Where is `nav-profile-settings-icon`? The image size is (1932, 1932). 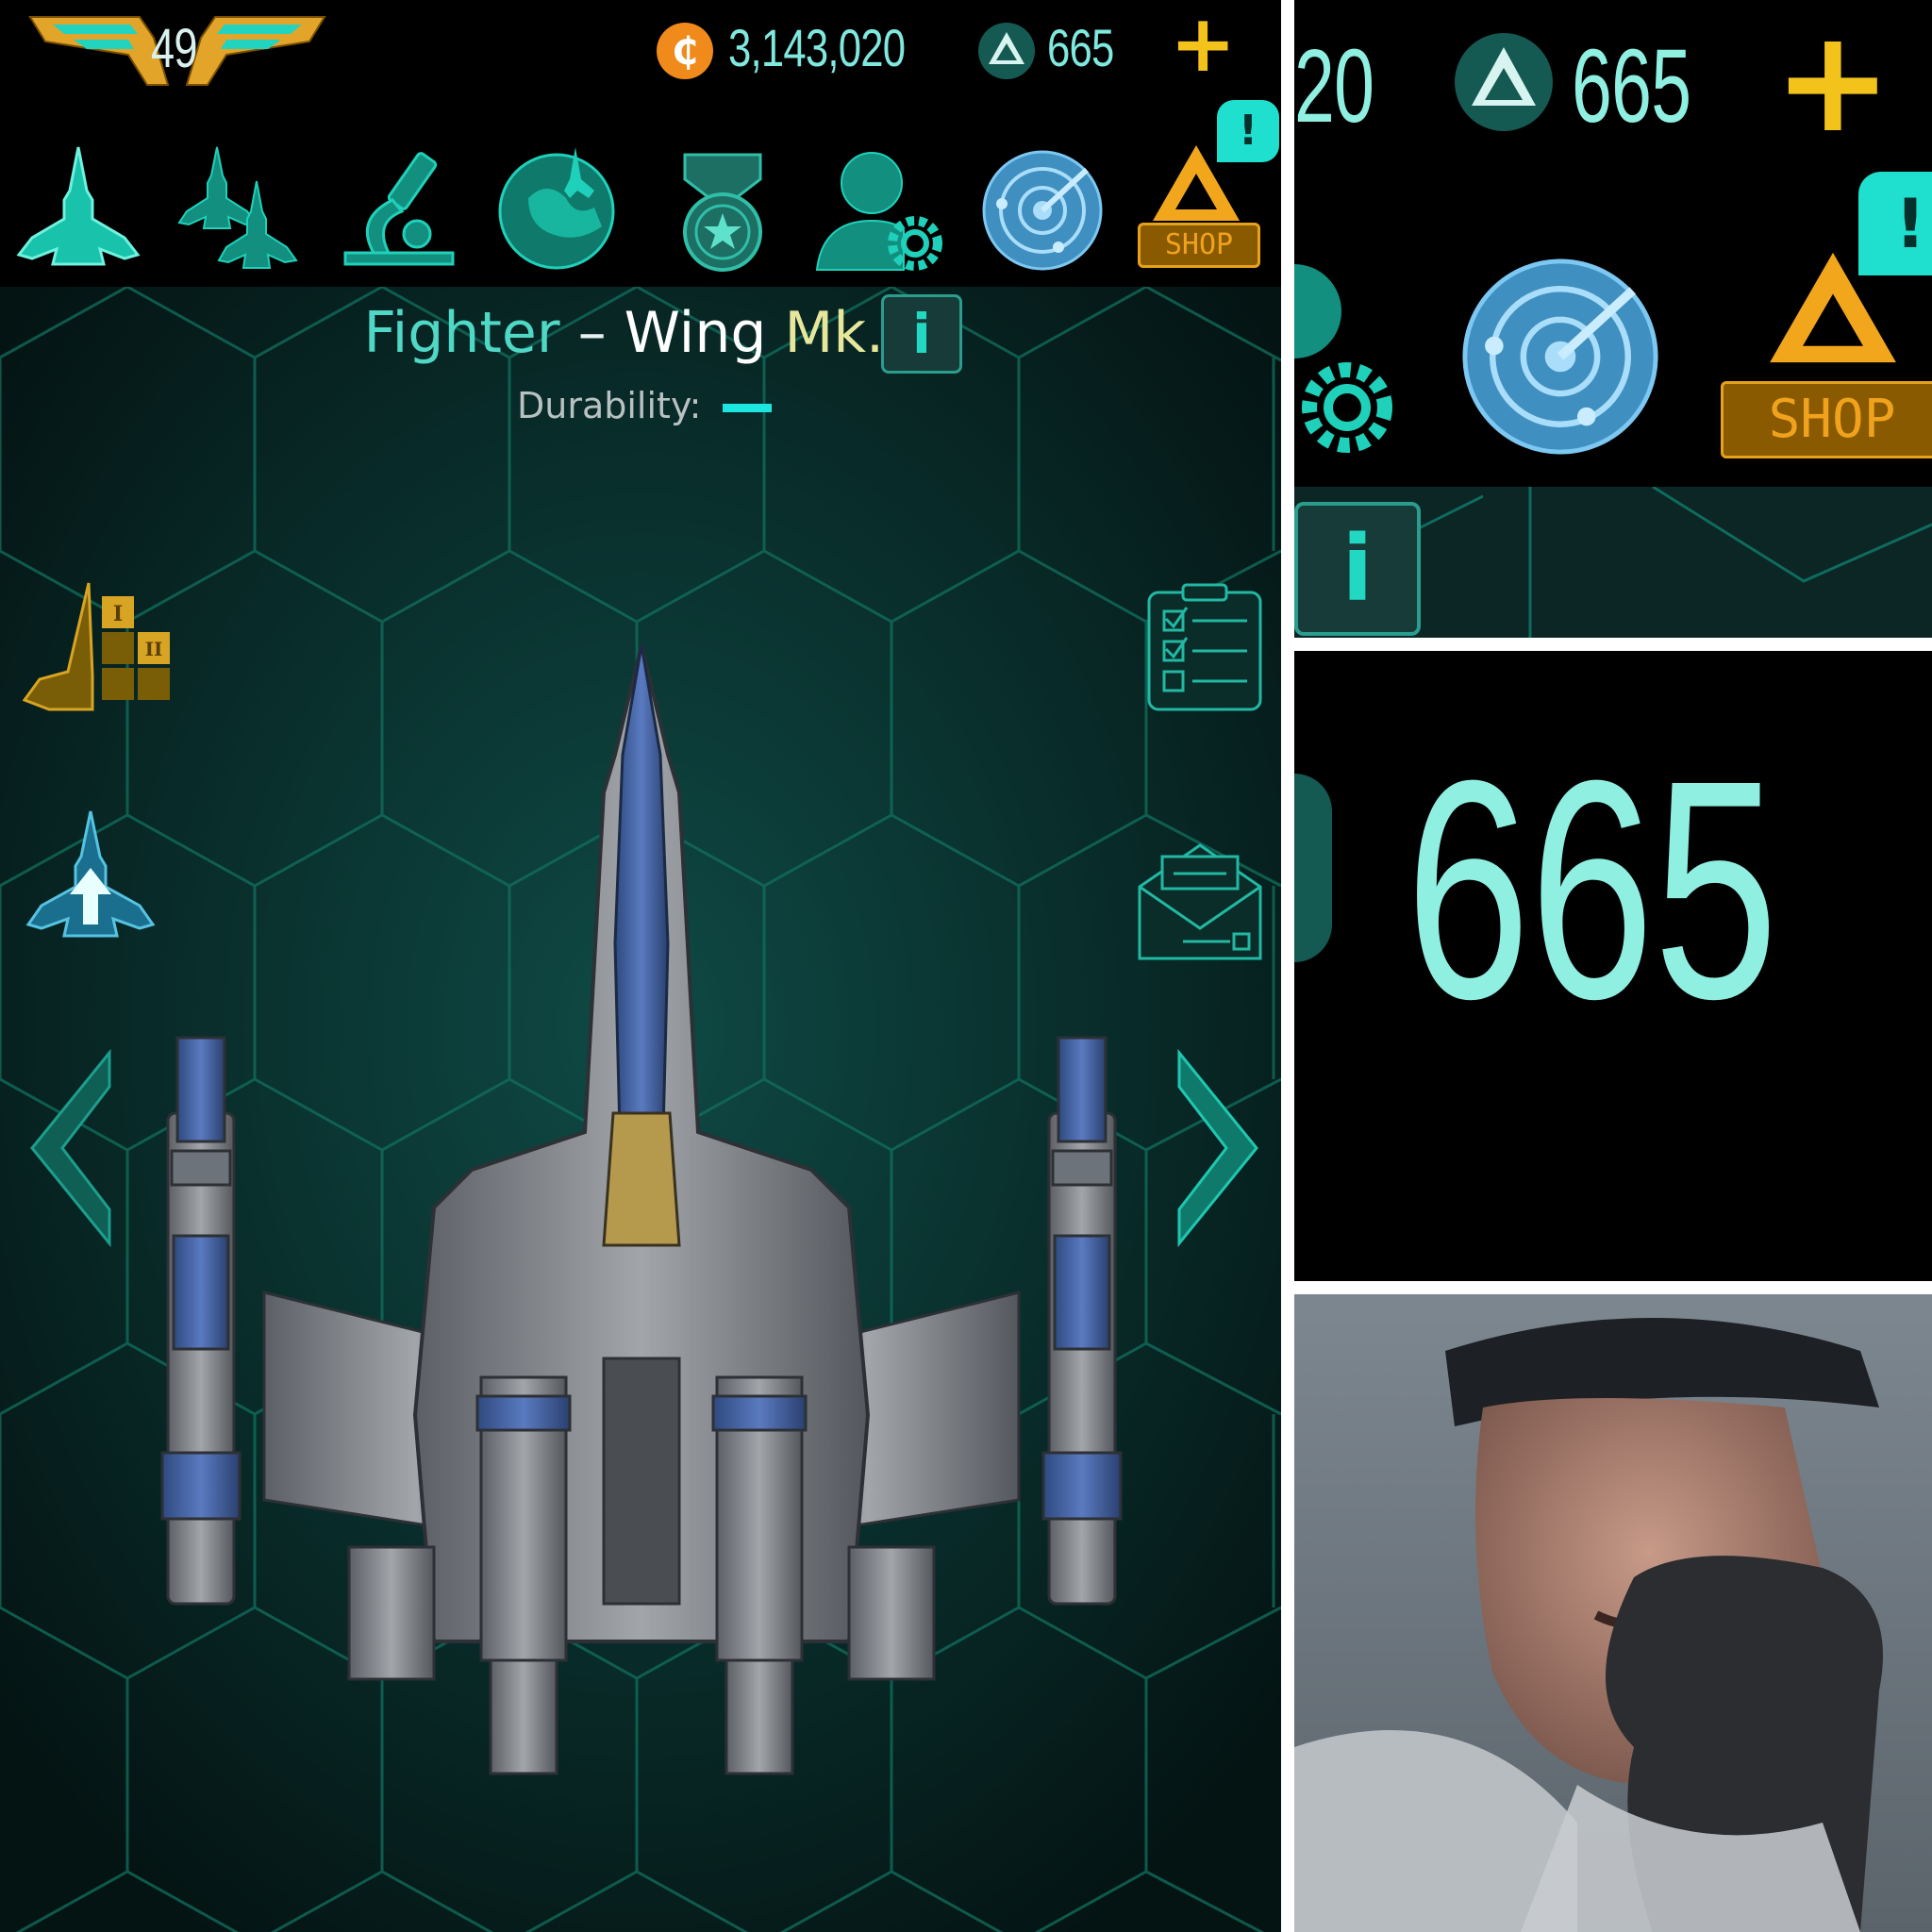 nav-profile-settings-icon is located at coordinates (881, 212).